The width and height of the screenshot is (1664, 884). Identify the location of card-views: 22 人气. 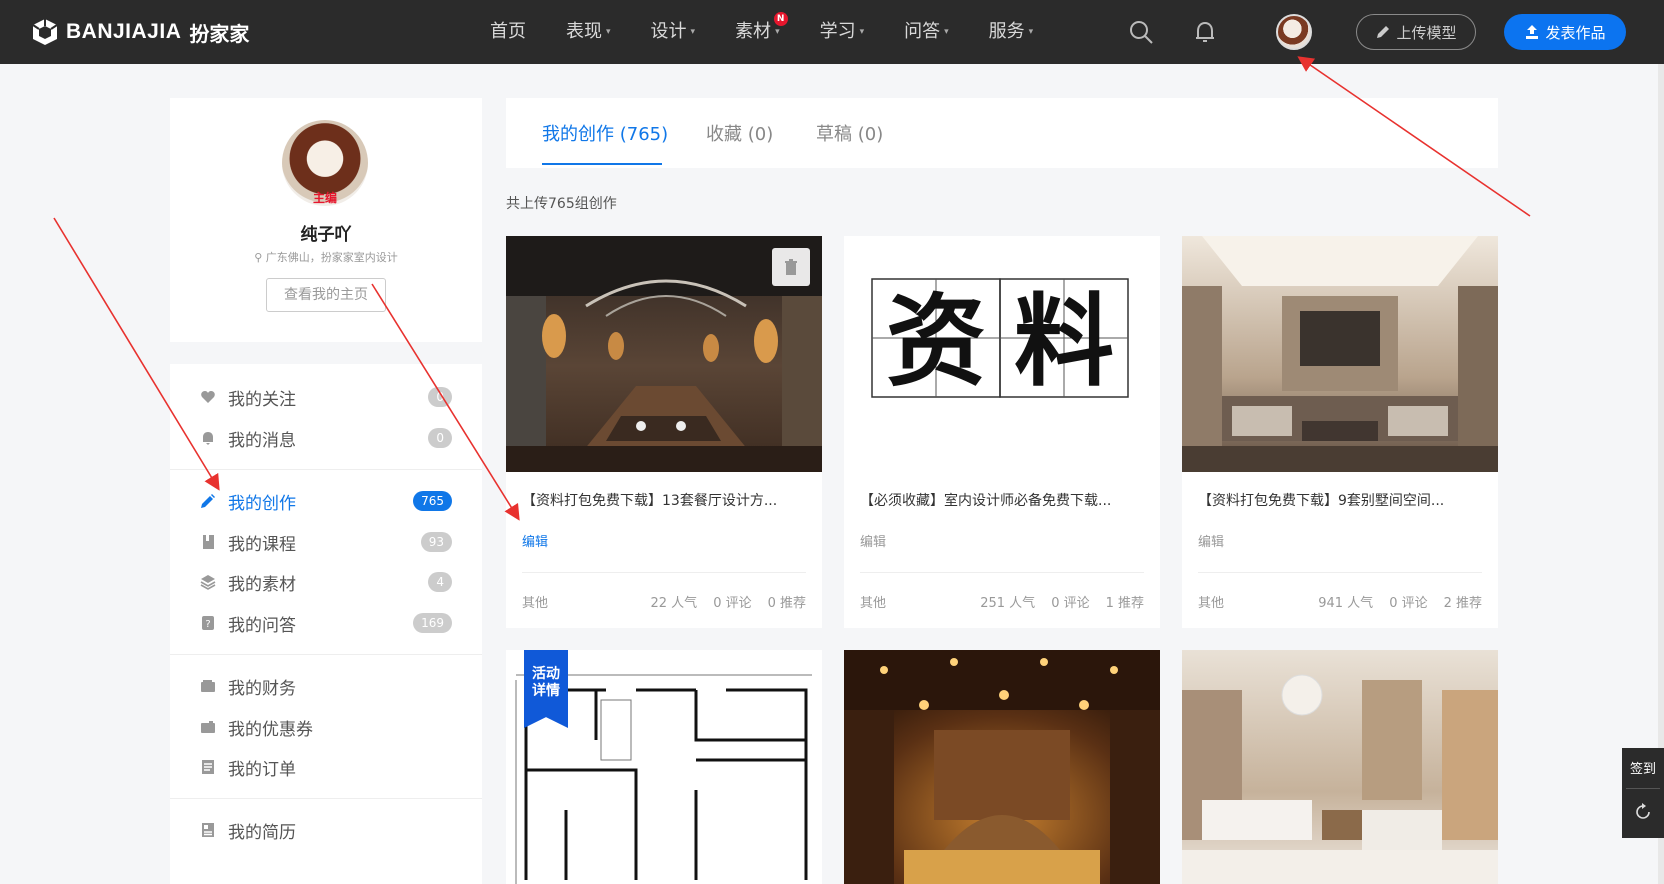
(674, 603).